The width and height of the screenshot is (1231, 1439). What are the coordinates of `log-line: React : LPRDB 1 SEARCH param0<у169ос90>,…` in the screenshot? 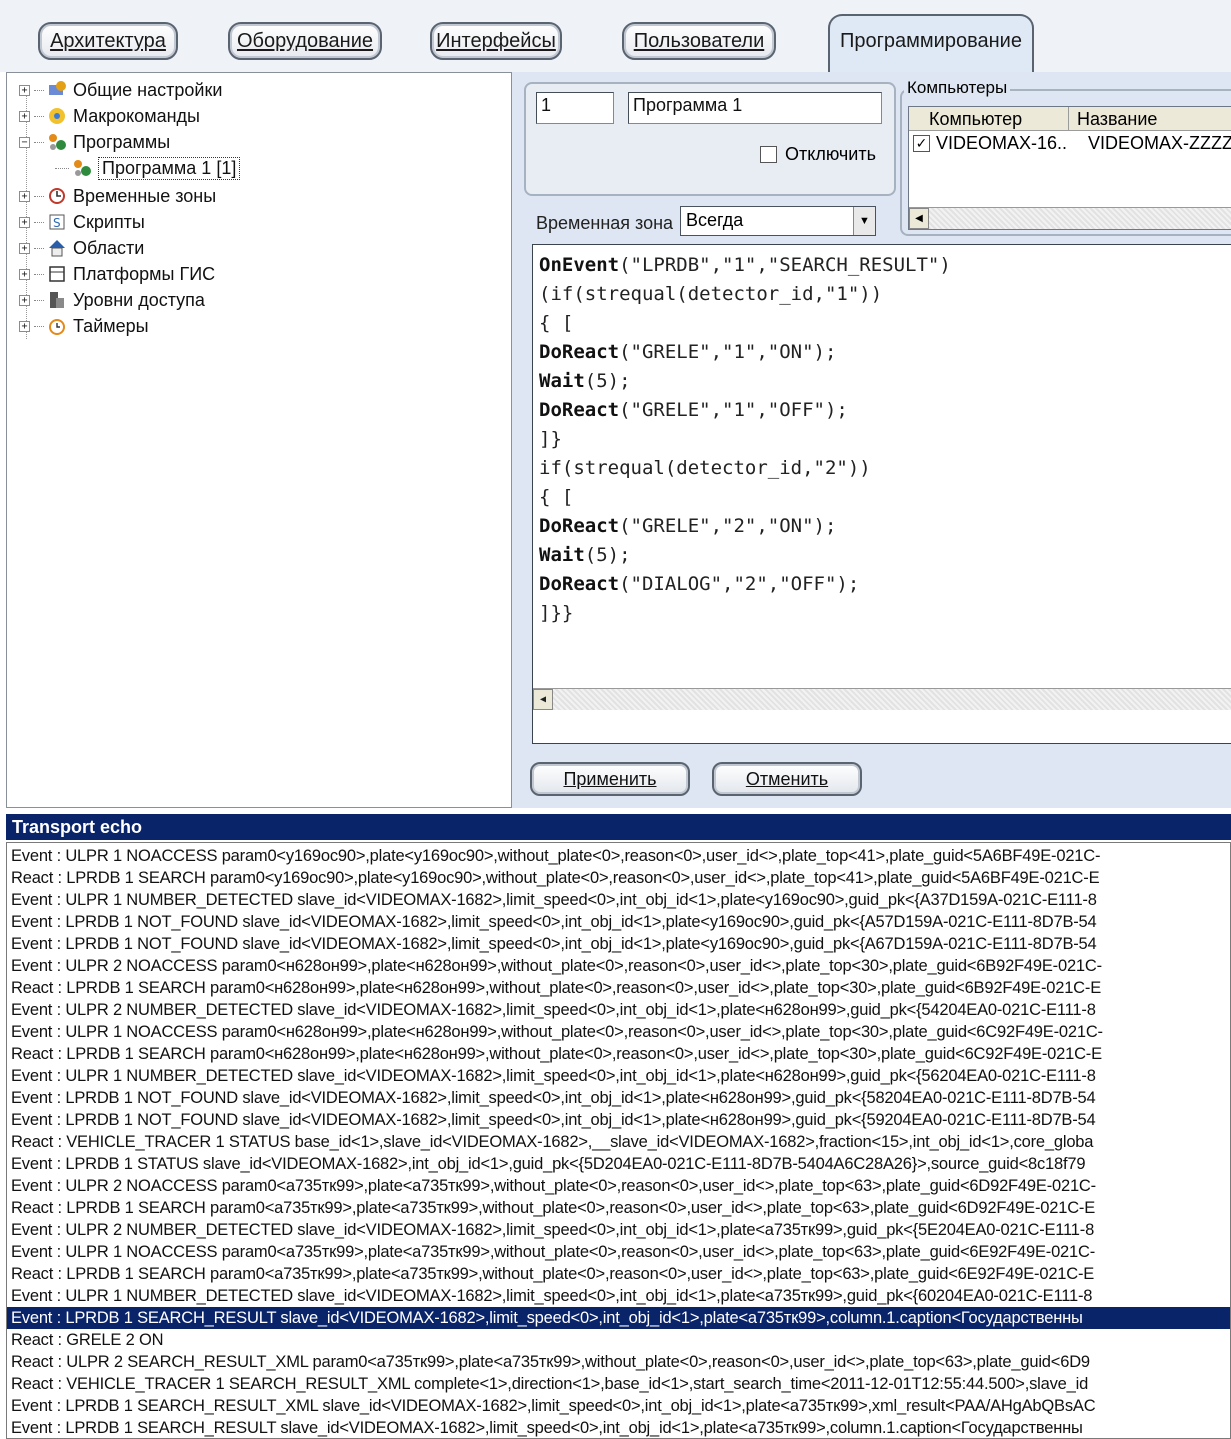 It's located at (555, 878).